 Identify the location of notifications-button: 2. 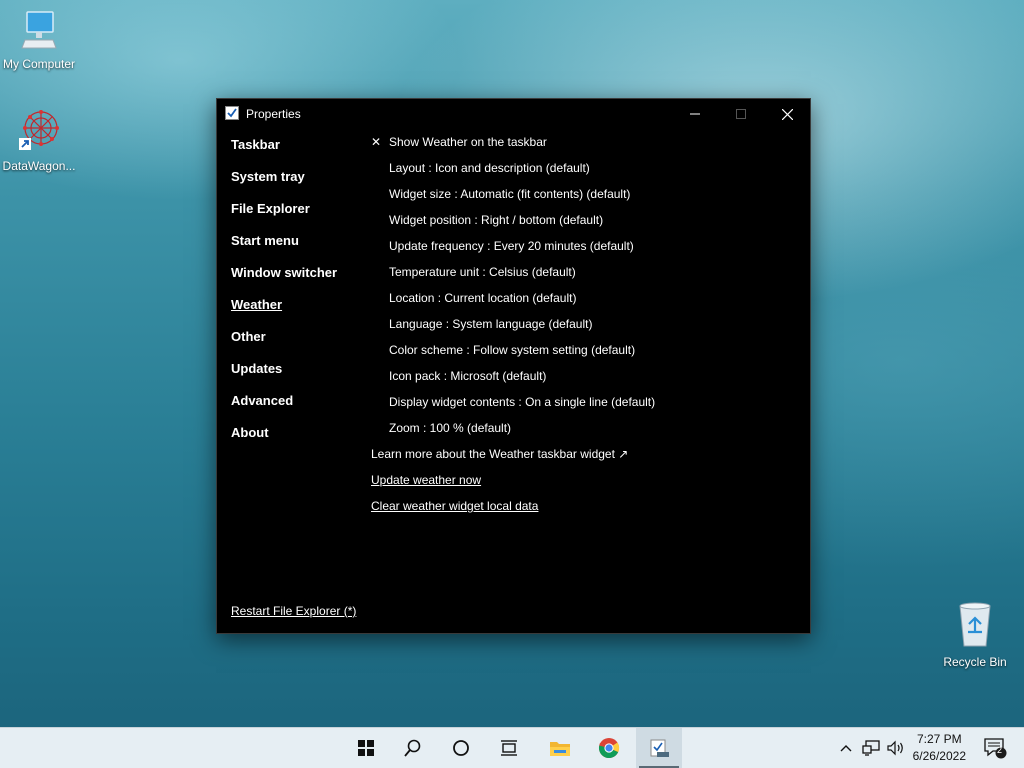
(995, 748).